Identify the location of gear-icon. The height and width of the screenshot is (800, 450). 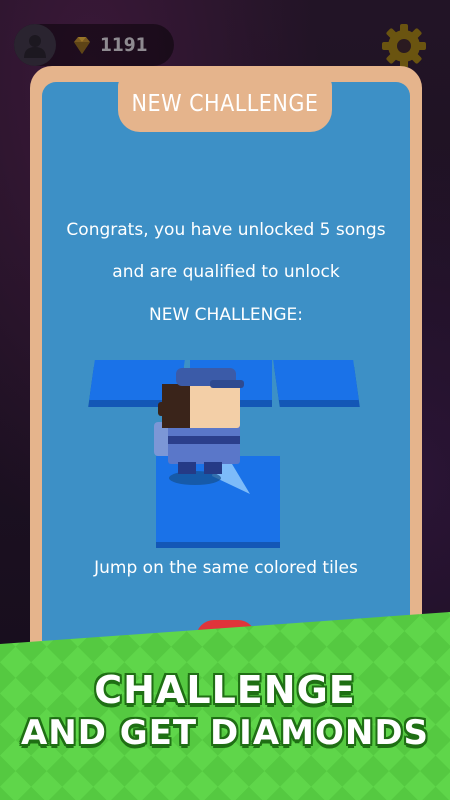
(404, 46).